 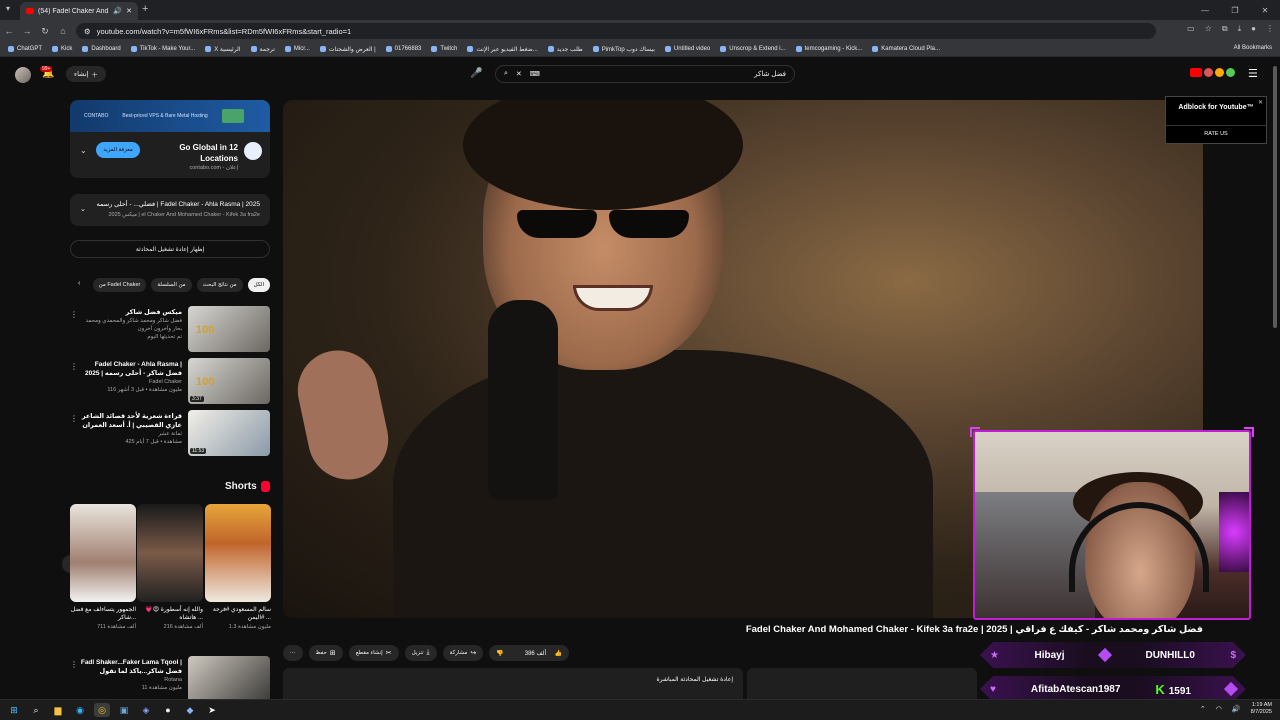 I want to click on bookmark-item: العرض والشحنات |, so click(x=347, y=49).